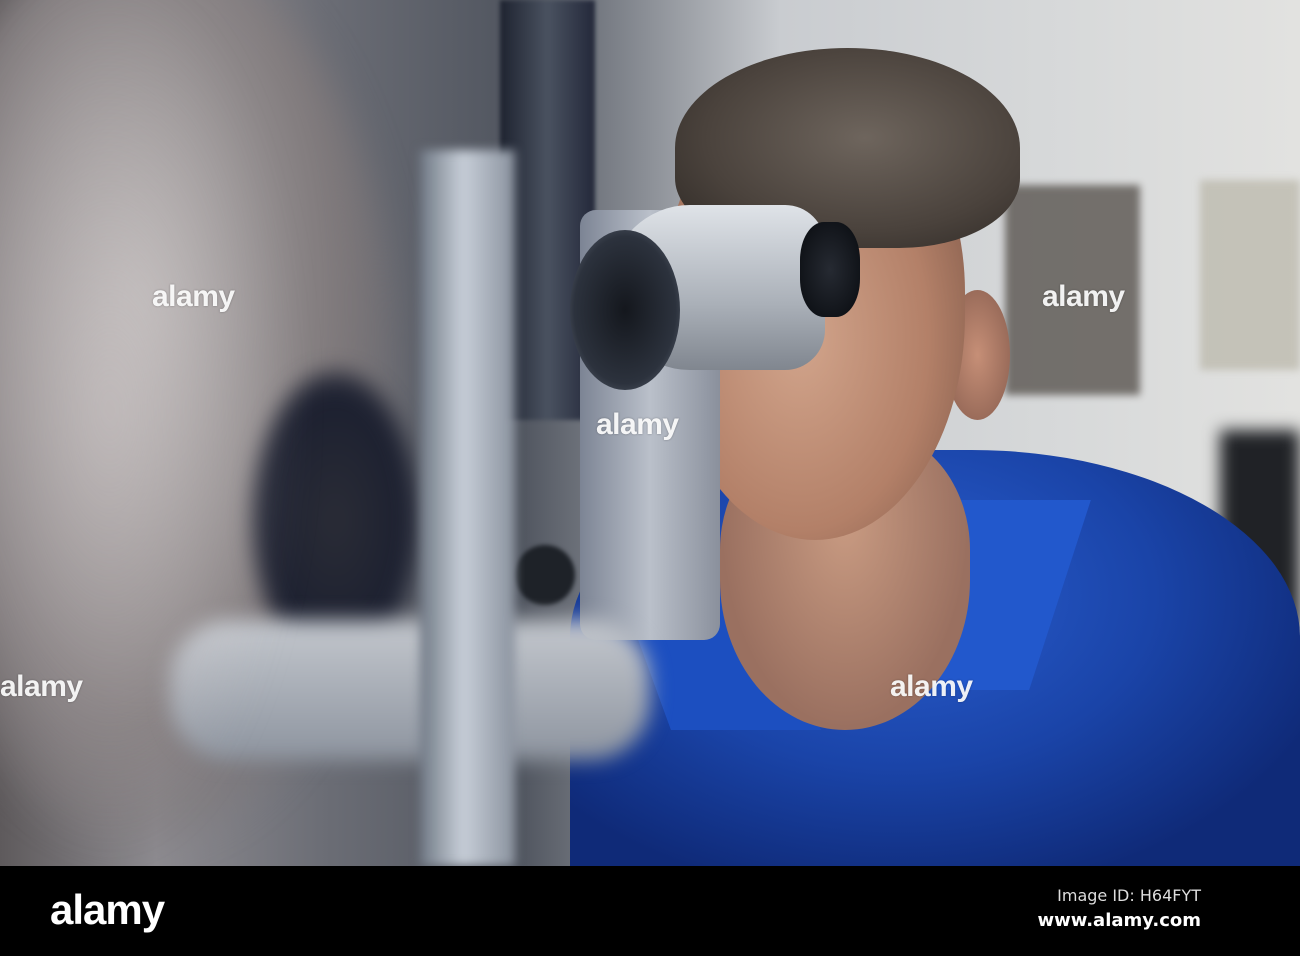 The height and width of the screenshot is (956, 1300). What do you see at coordinates (1129, 895) in the screenshot?
I see `image-id: Image ID: H64FYT` at bounding box center [1129, 895].